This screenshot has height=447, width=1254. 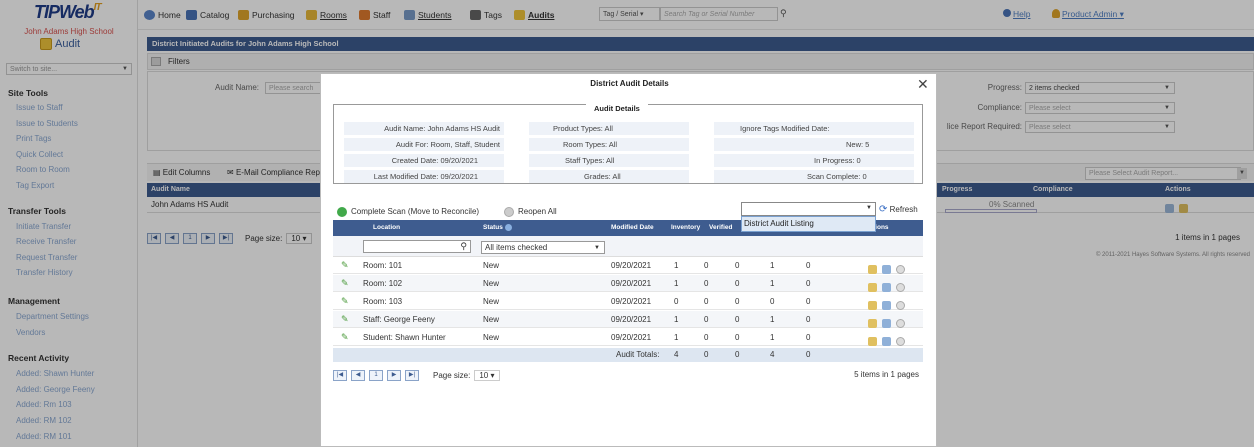 I want to click on table-row: ✎ Room: 103 New 09/20/2021 0 0 0 0 0, so click(x=628, y=302).